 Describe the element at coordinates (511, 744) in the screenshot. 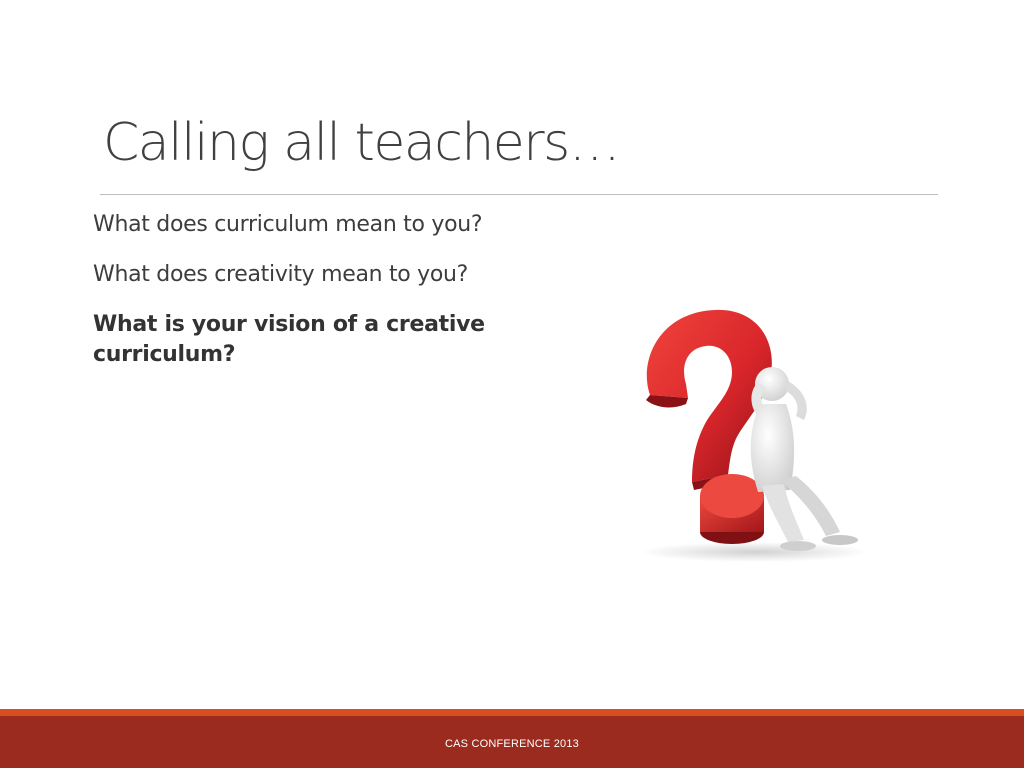

I see `footer-text: CAS CONFERENCE 2013` at that location.